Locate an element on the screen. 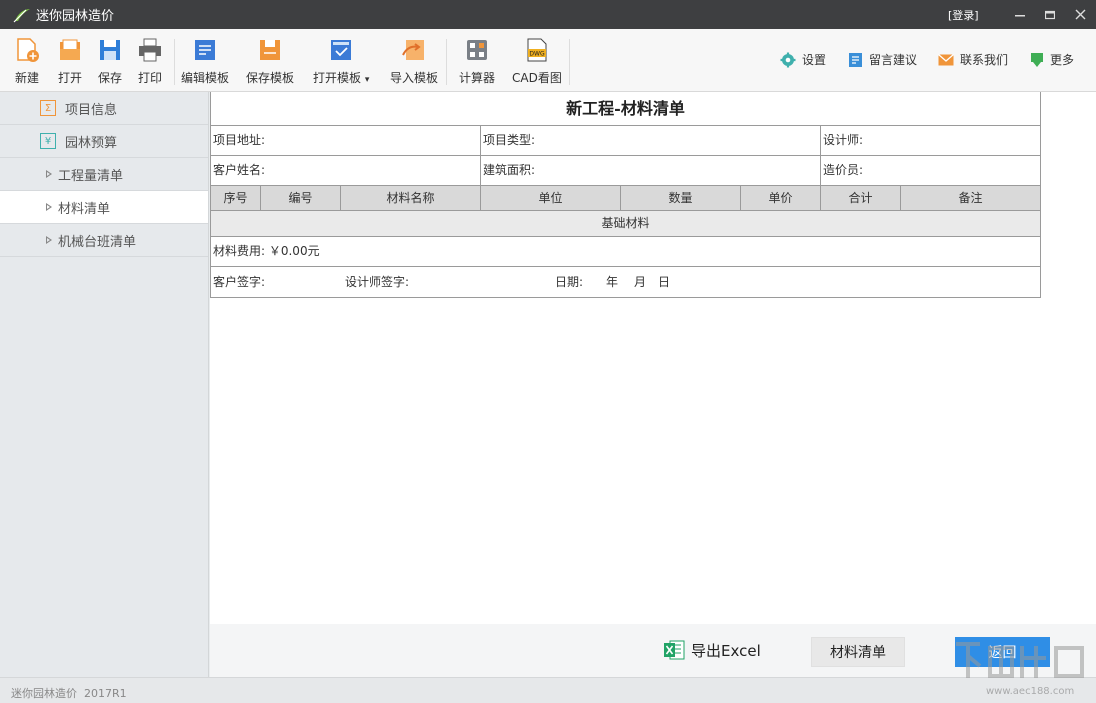 The image size is (1096, 703). new-file-icon is located at coordinates (28, 50).